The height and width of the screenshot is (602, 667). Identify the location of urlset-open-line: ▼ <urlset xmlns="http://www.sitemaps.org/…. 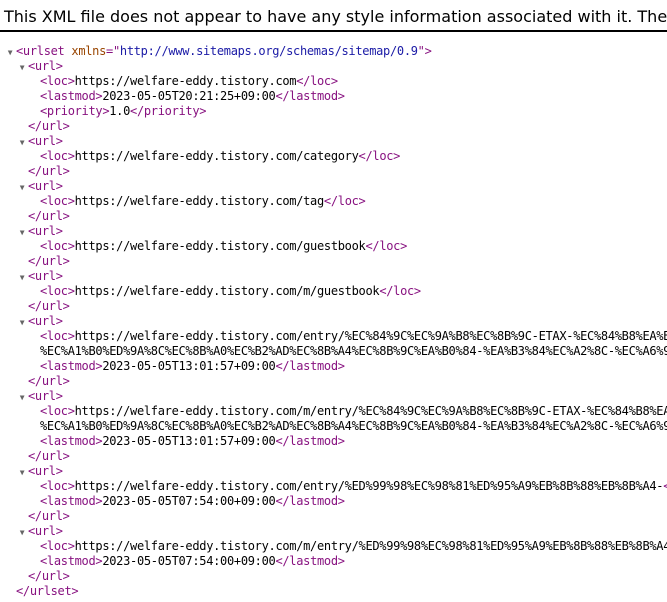
(333, 51).